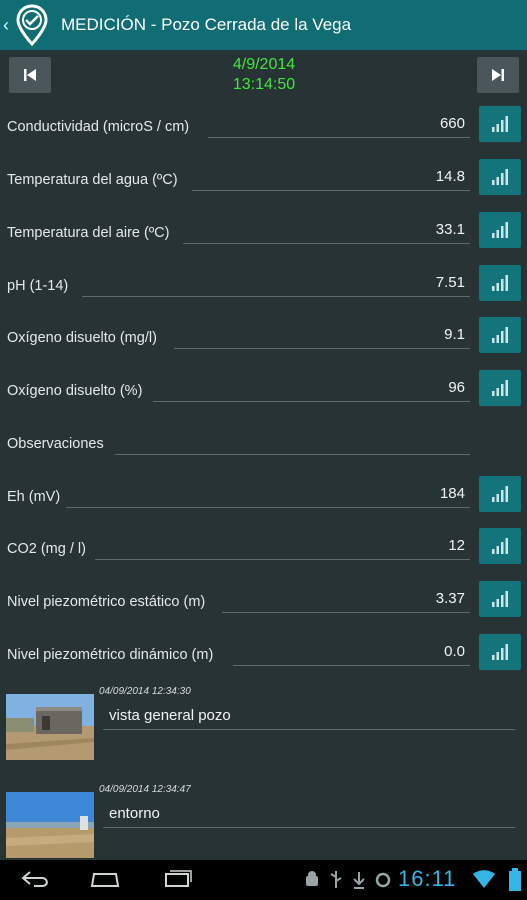  I want to click on home-icon, so click(105, 879).